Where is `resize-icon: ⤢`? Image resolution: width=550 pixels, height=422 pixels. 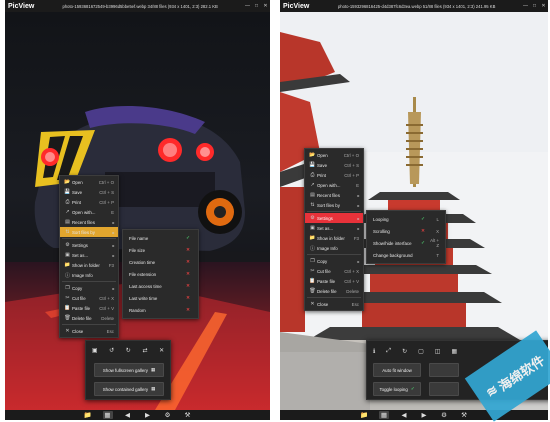 resize-icon: ⤢ is located at coordinates (388, 351).